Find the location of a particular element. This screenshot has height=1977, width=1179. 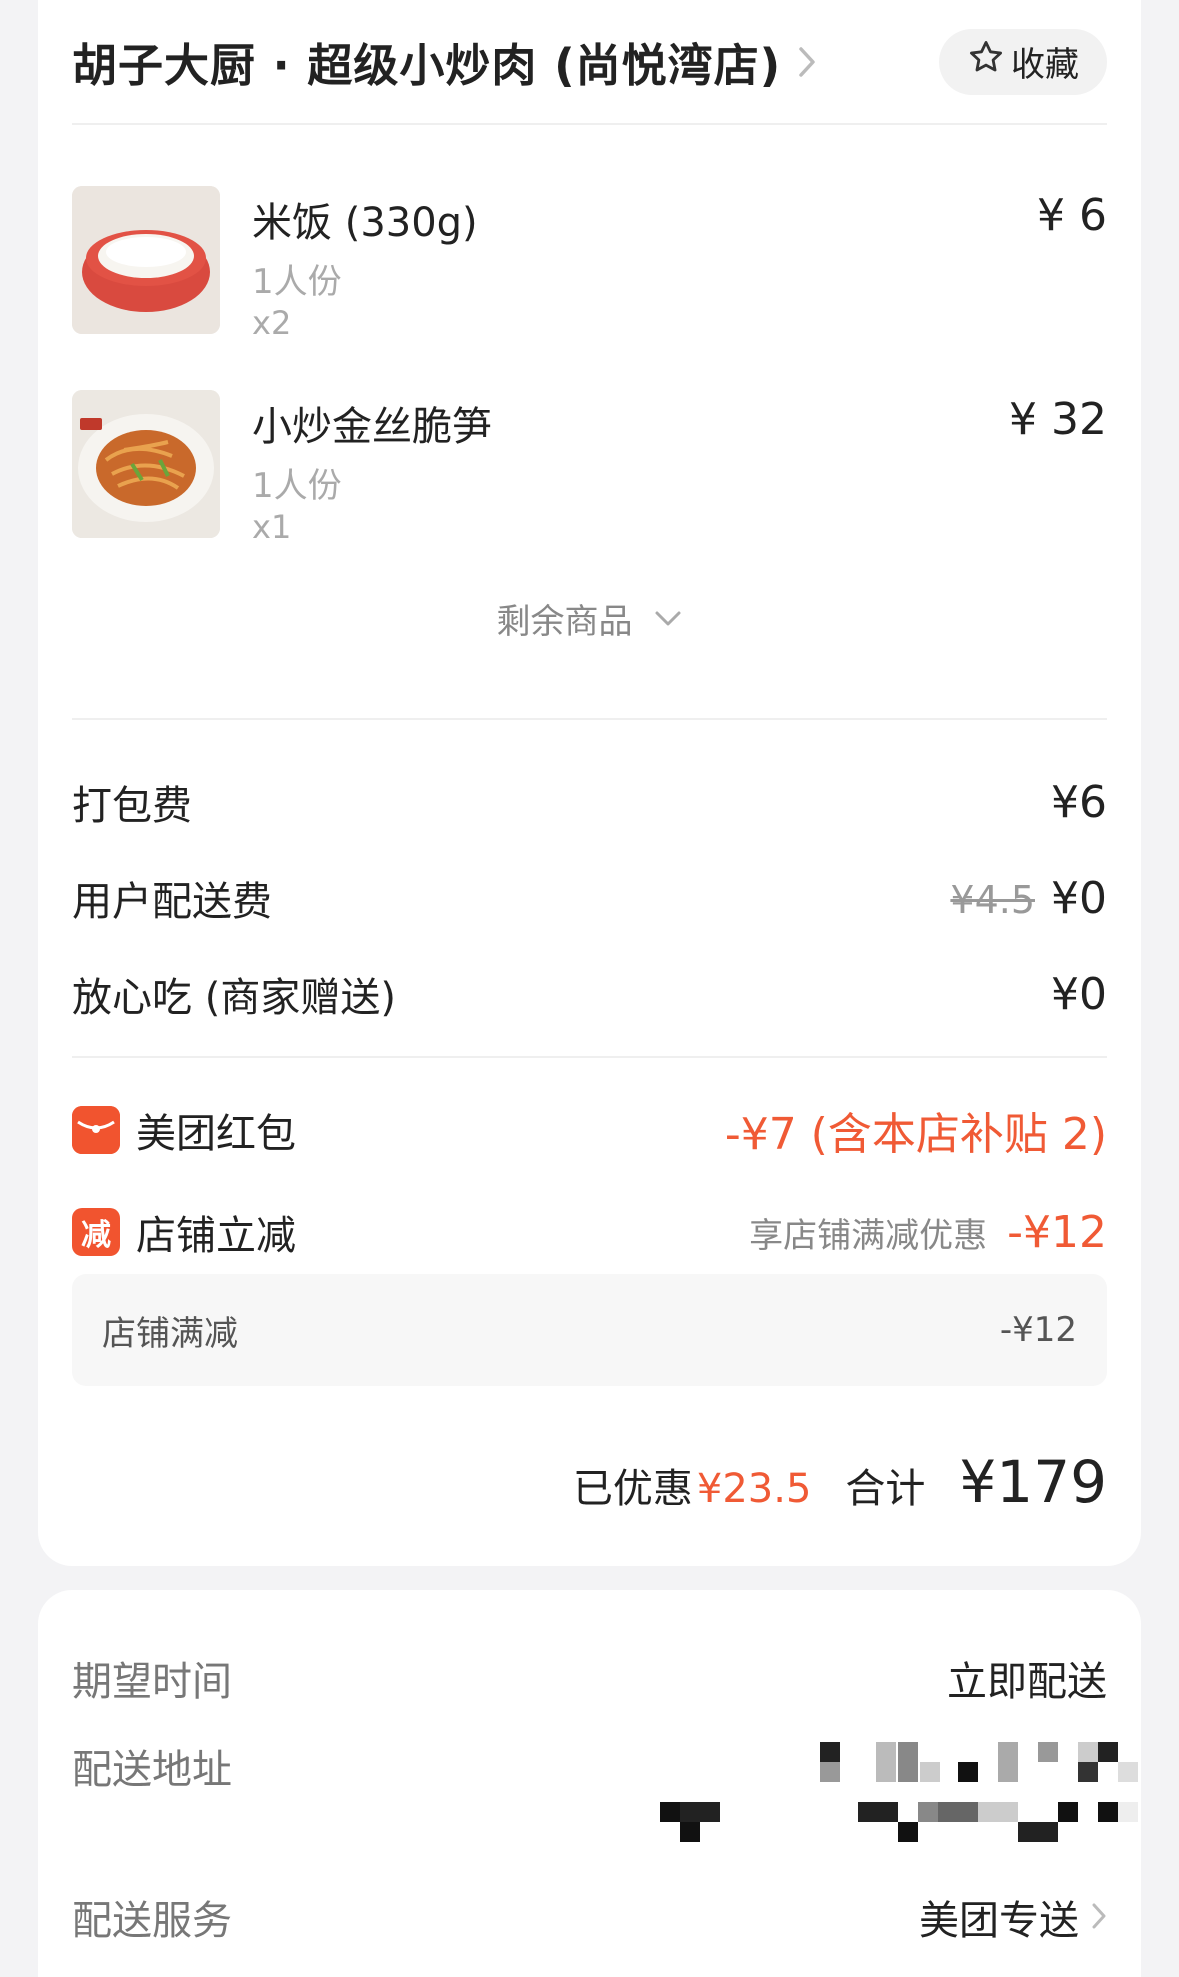

delivery-service-value: 美团专送 is located at coordinates (999, 1921).